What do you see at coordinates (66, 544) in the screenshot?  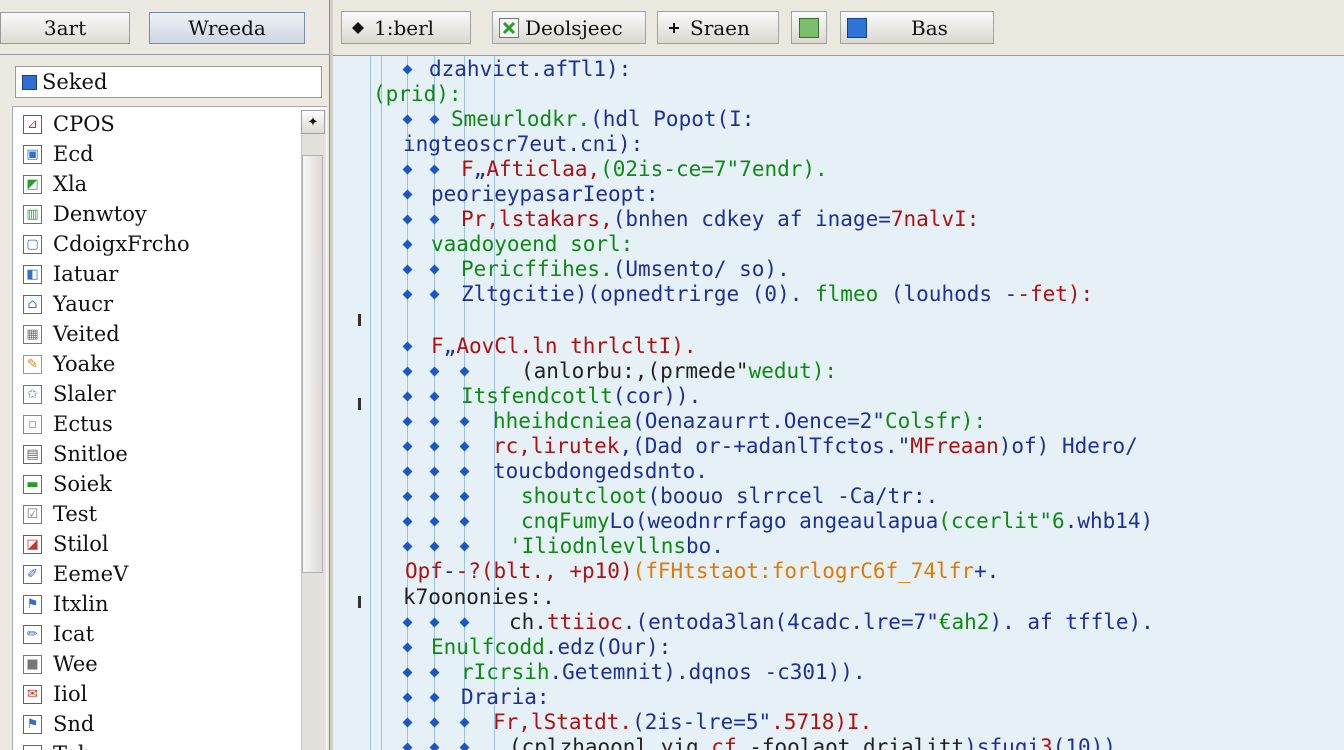 I see `list-item: ◪ Stilol` at bounding box center [66, 544].